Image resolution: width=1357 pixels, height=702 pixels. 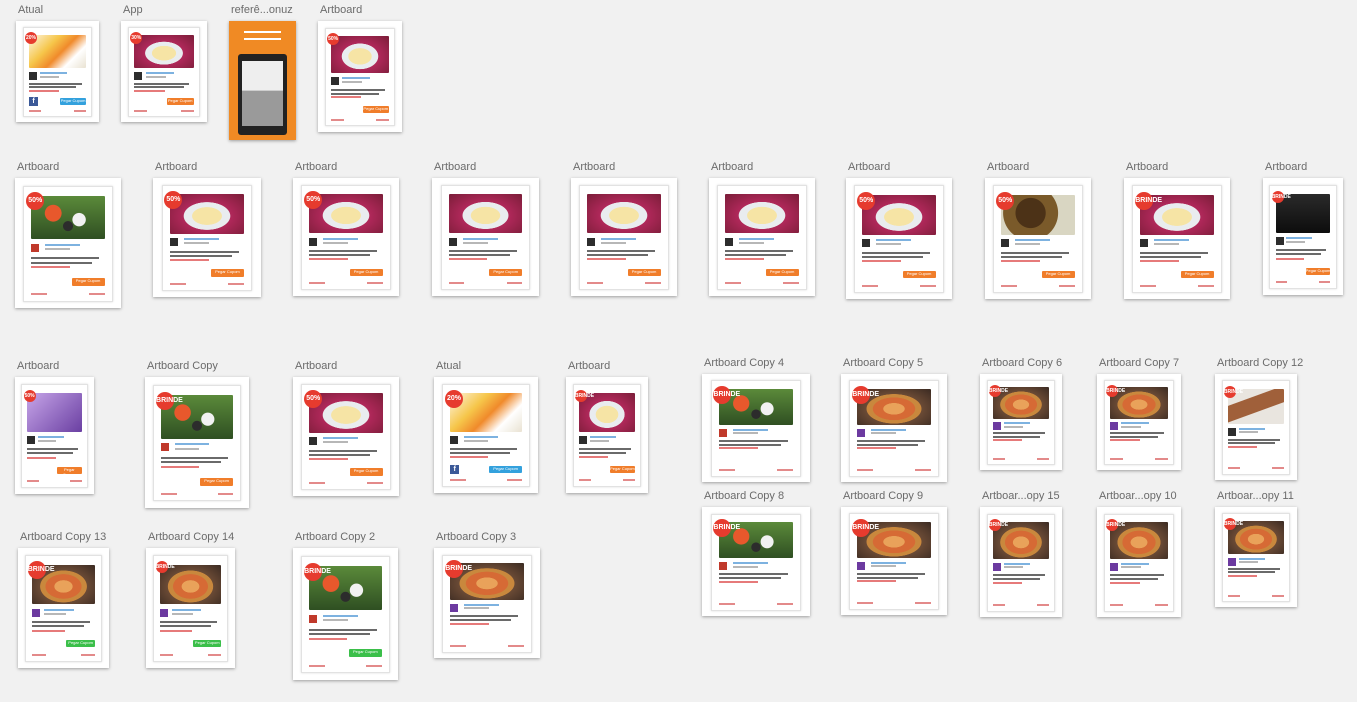 I want to click on artboard: Artboard Copy 12 BRINDE, so click(x=1259, y=418).